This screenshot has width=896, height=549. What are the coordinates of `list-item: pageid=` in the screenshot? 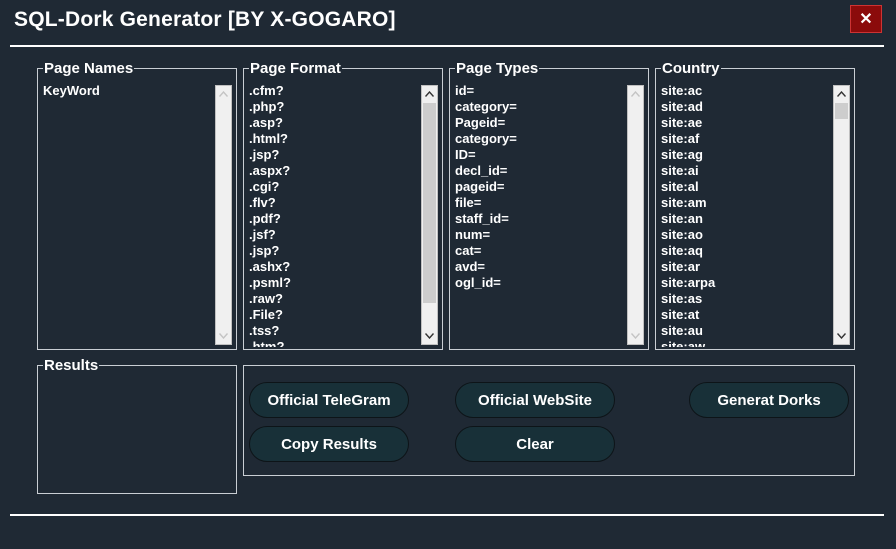 It's located at (540, 187).